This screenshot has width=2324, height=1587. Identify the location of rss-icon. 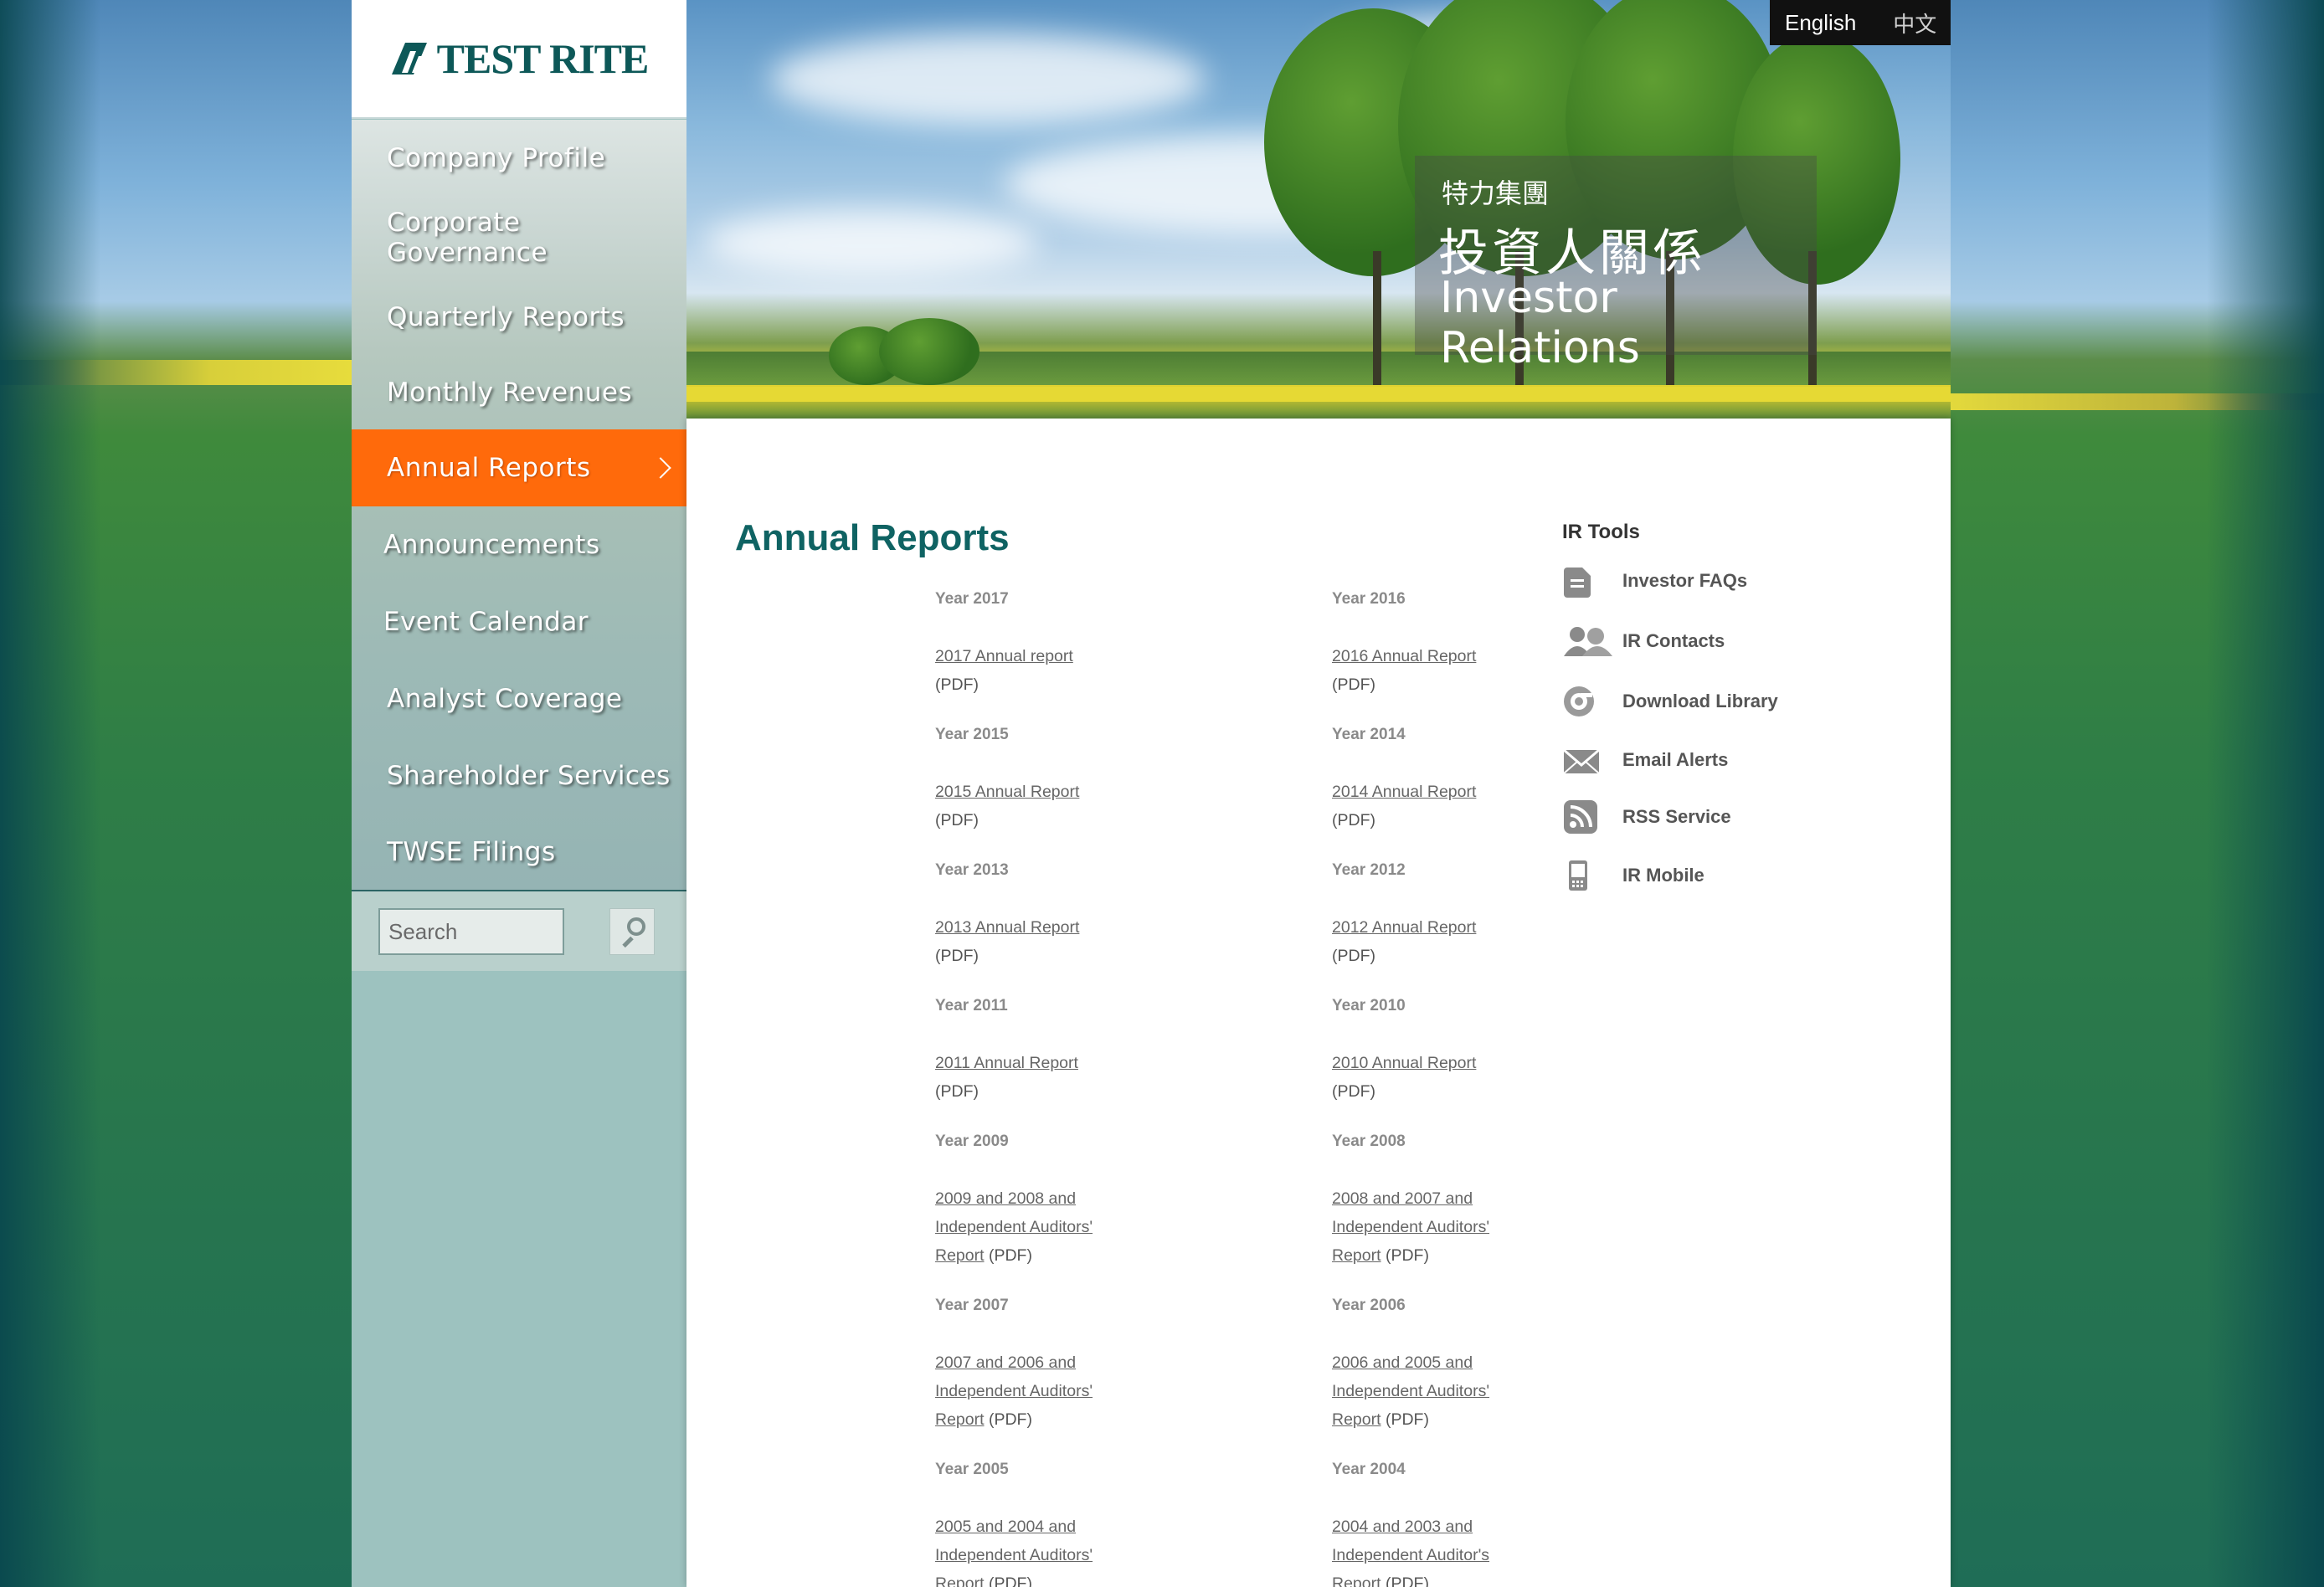
(1587, 817).